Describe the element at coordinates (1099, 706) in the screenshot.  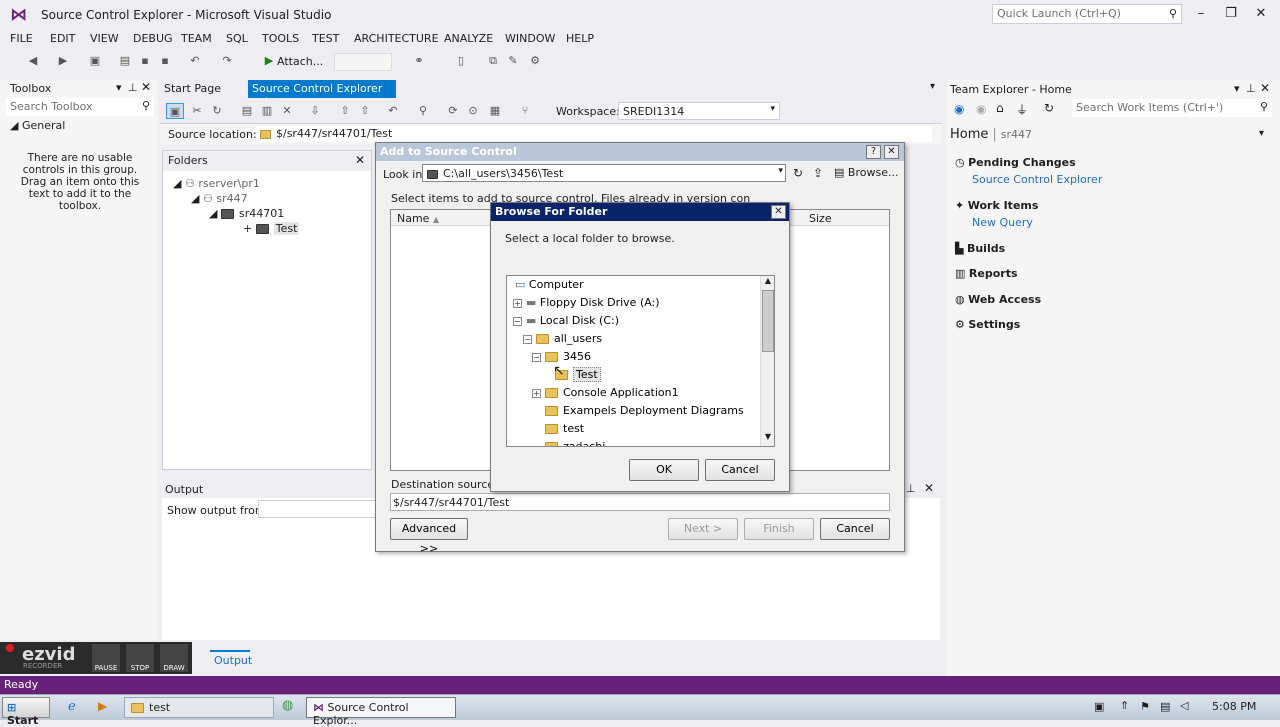
I see `tray-icon: ▣` at that location.